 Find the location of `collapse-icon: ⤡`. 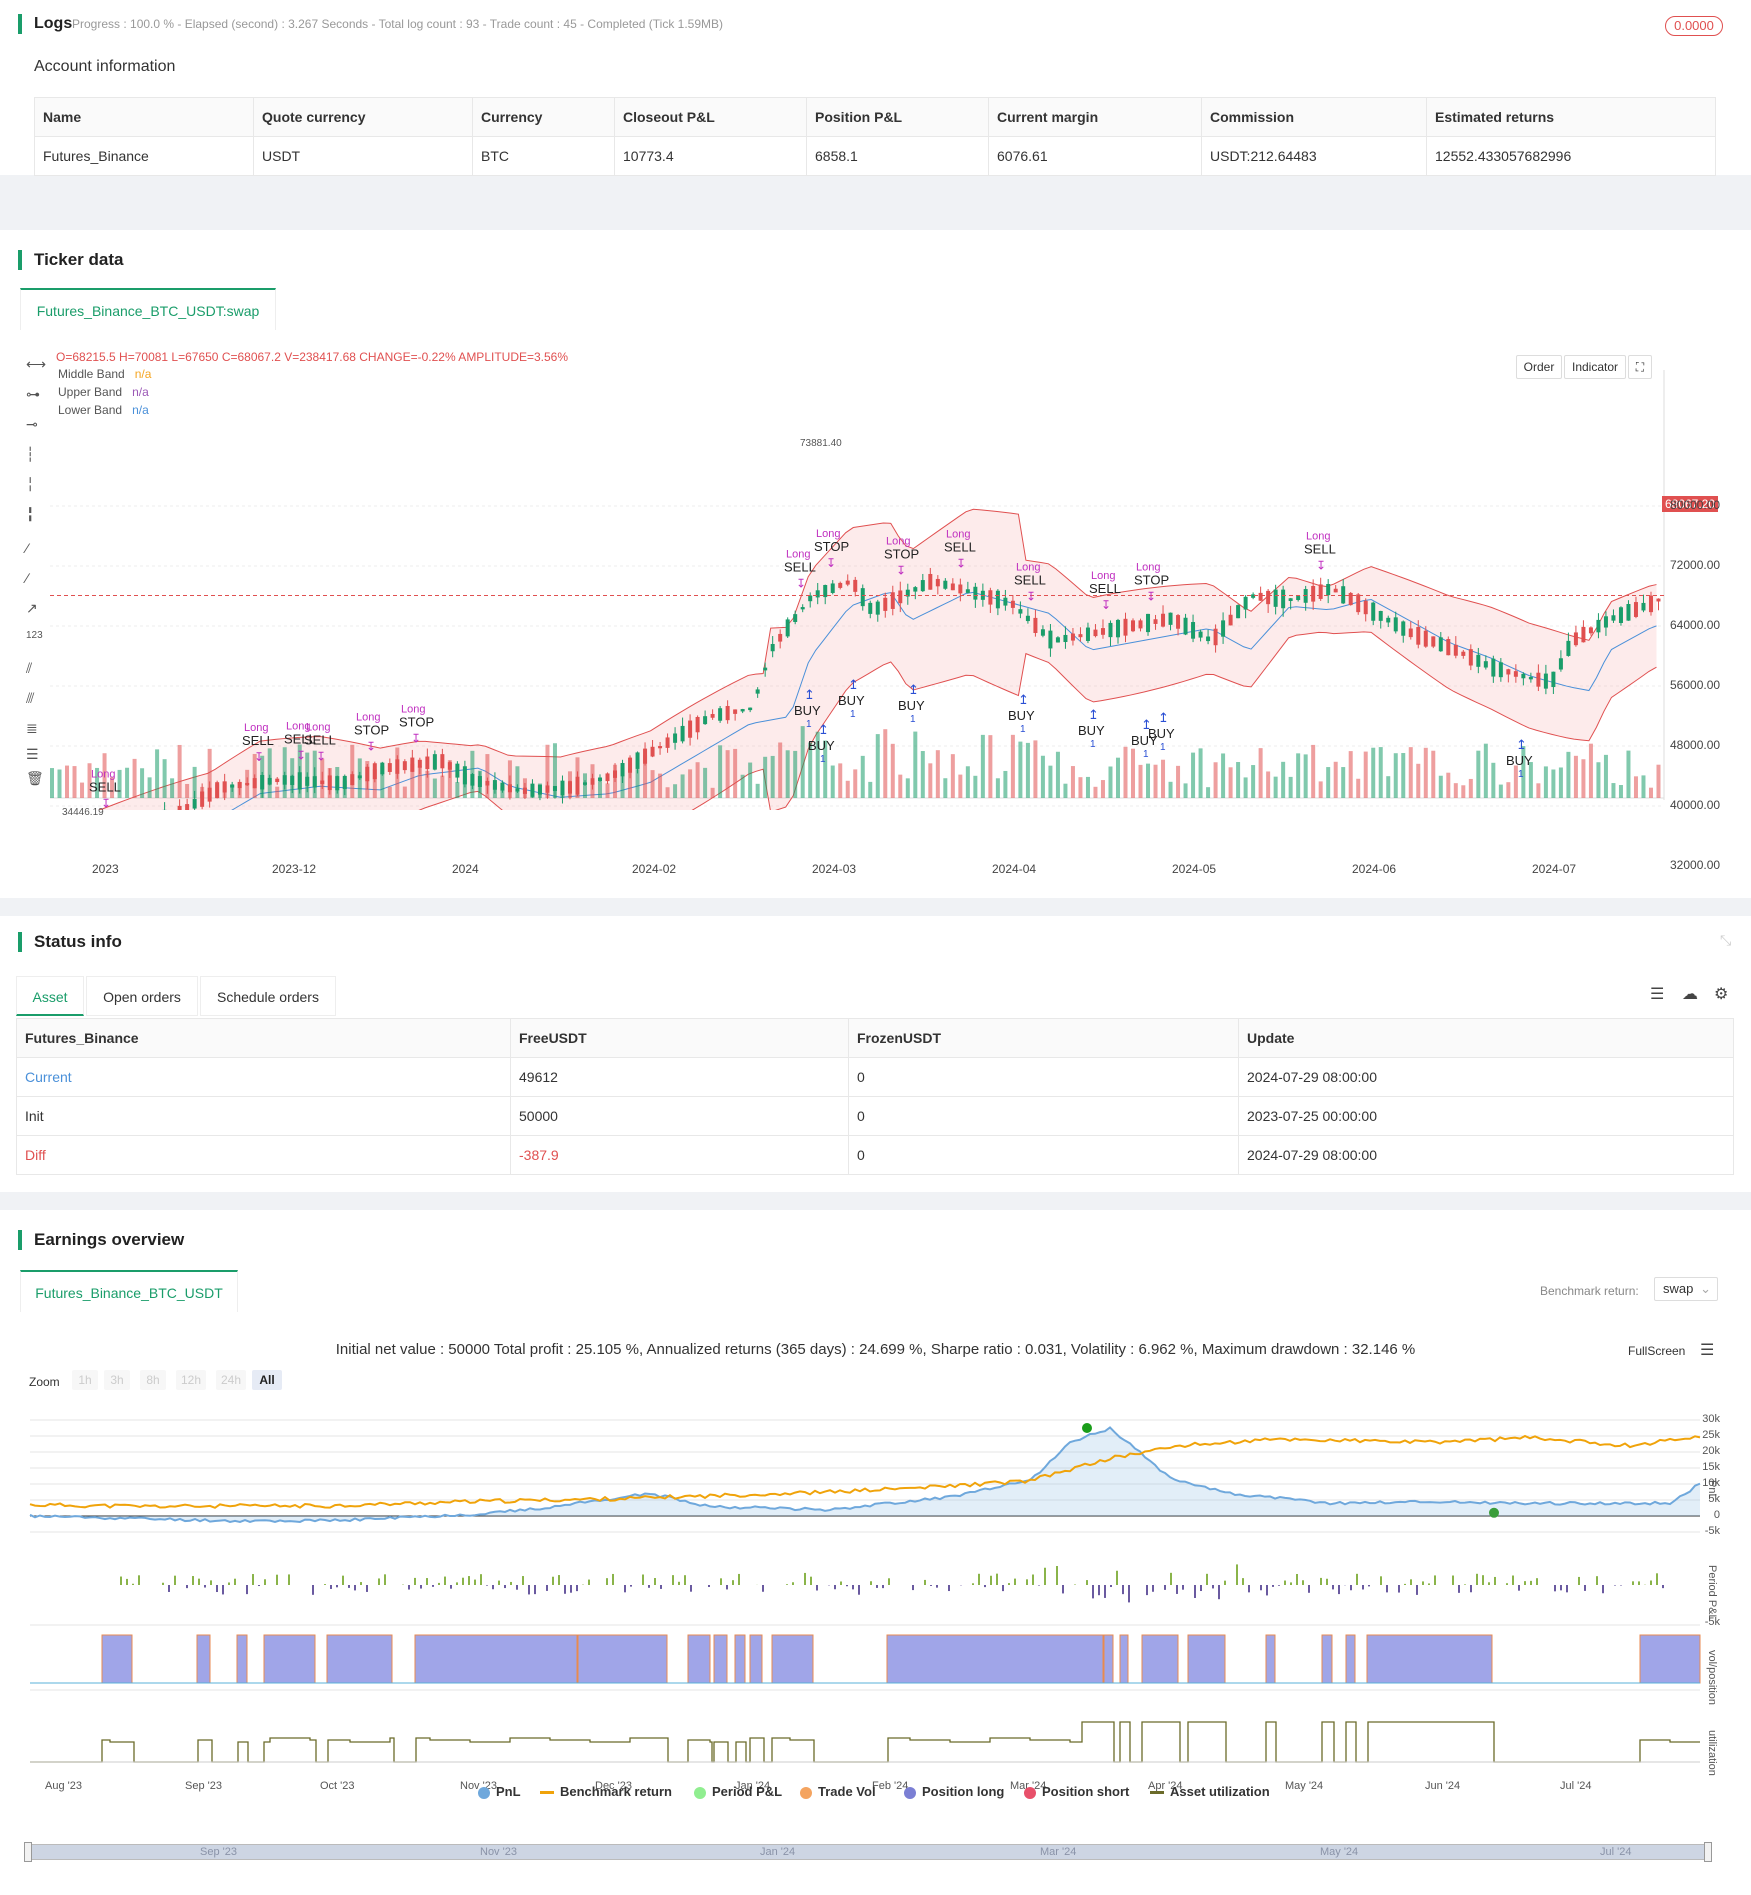

collapse-icon: ⤡ is located at coordinates (1725, 940).